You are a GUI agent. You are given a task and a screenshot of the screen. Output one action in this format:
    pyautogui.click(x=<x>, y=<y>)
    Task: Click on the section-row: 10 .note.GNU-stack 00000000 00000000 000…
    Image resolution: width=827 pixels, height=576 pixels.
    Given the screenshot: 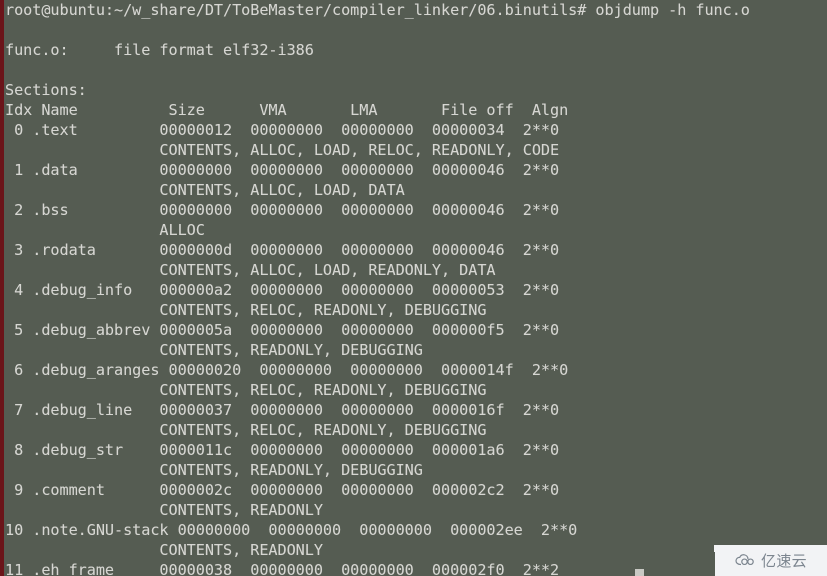 What is the action you would take?
    pyautogui.click(x=291, y=530)
    